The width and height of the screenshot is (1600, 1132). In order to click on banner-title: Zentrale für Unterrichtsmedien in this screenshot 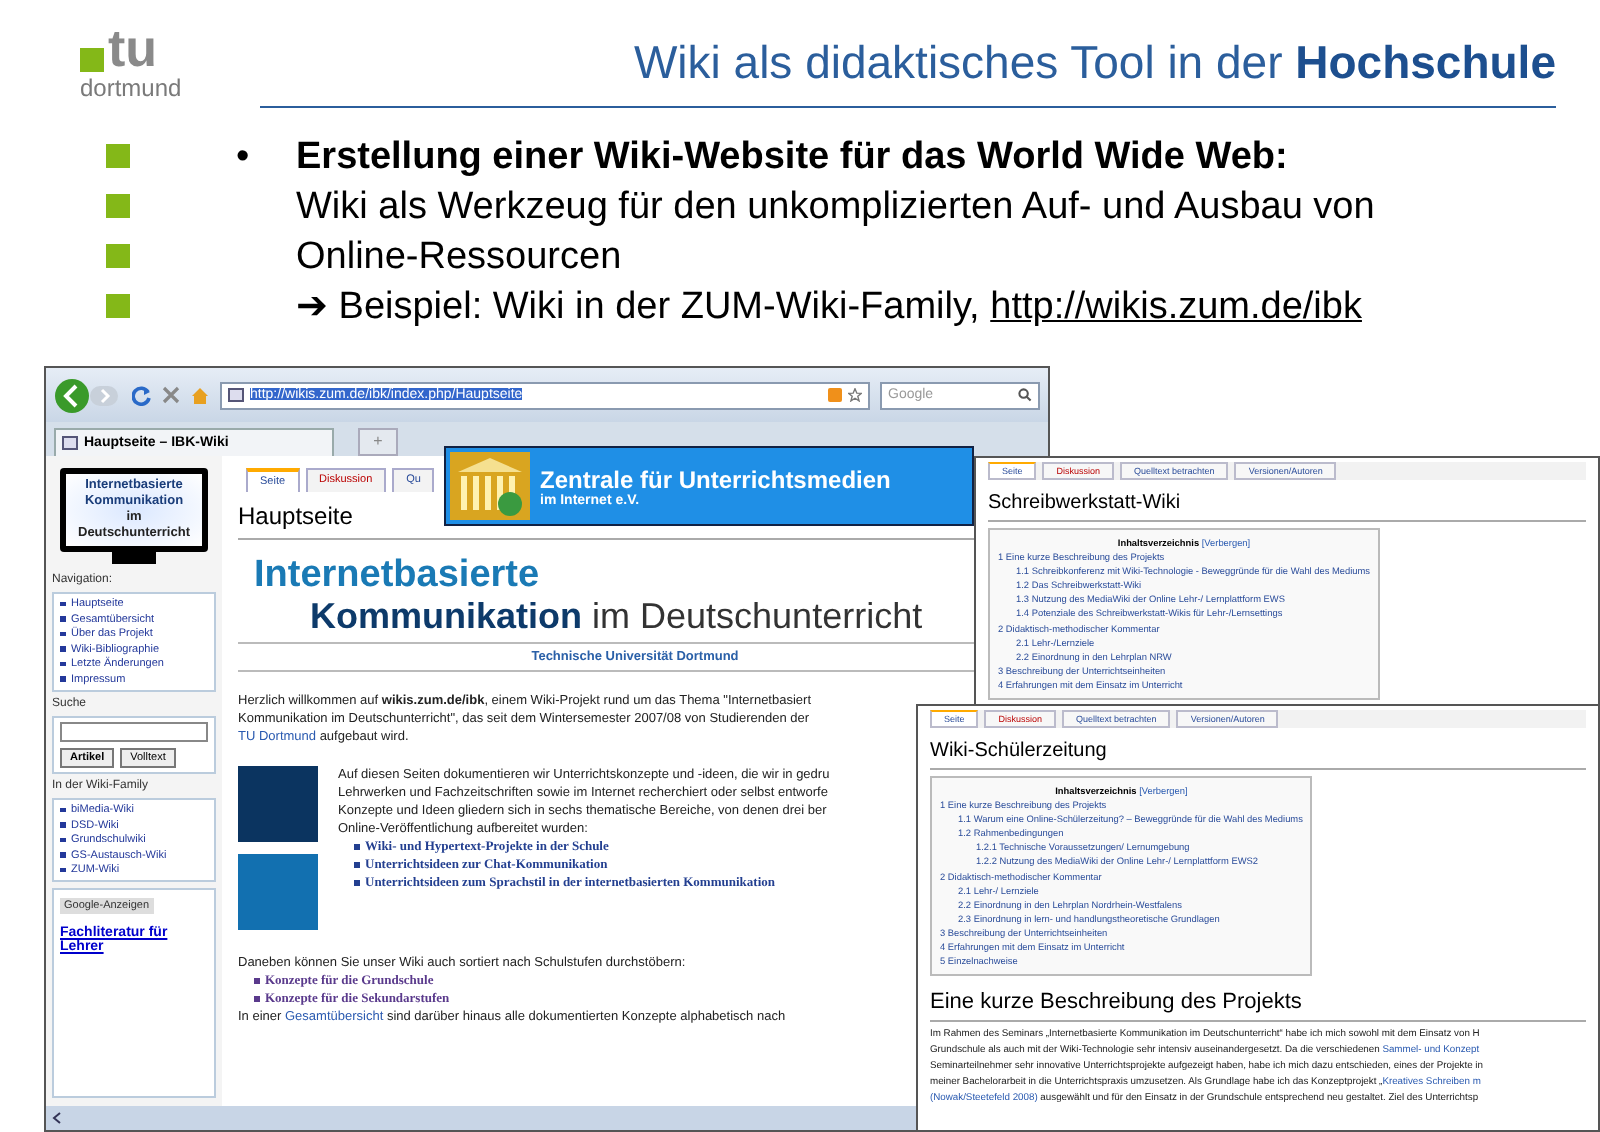, I will do `click(715, 479)`.